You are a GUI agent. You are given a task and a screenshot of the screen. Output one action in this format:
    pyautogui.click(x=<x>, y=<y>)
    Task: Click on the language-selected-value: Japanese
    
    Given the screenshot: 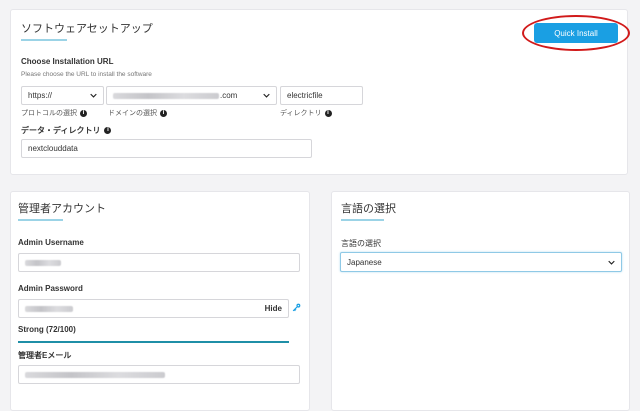 What is the action you would take?
    pyautogui.click(x=364, y=262)
    